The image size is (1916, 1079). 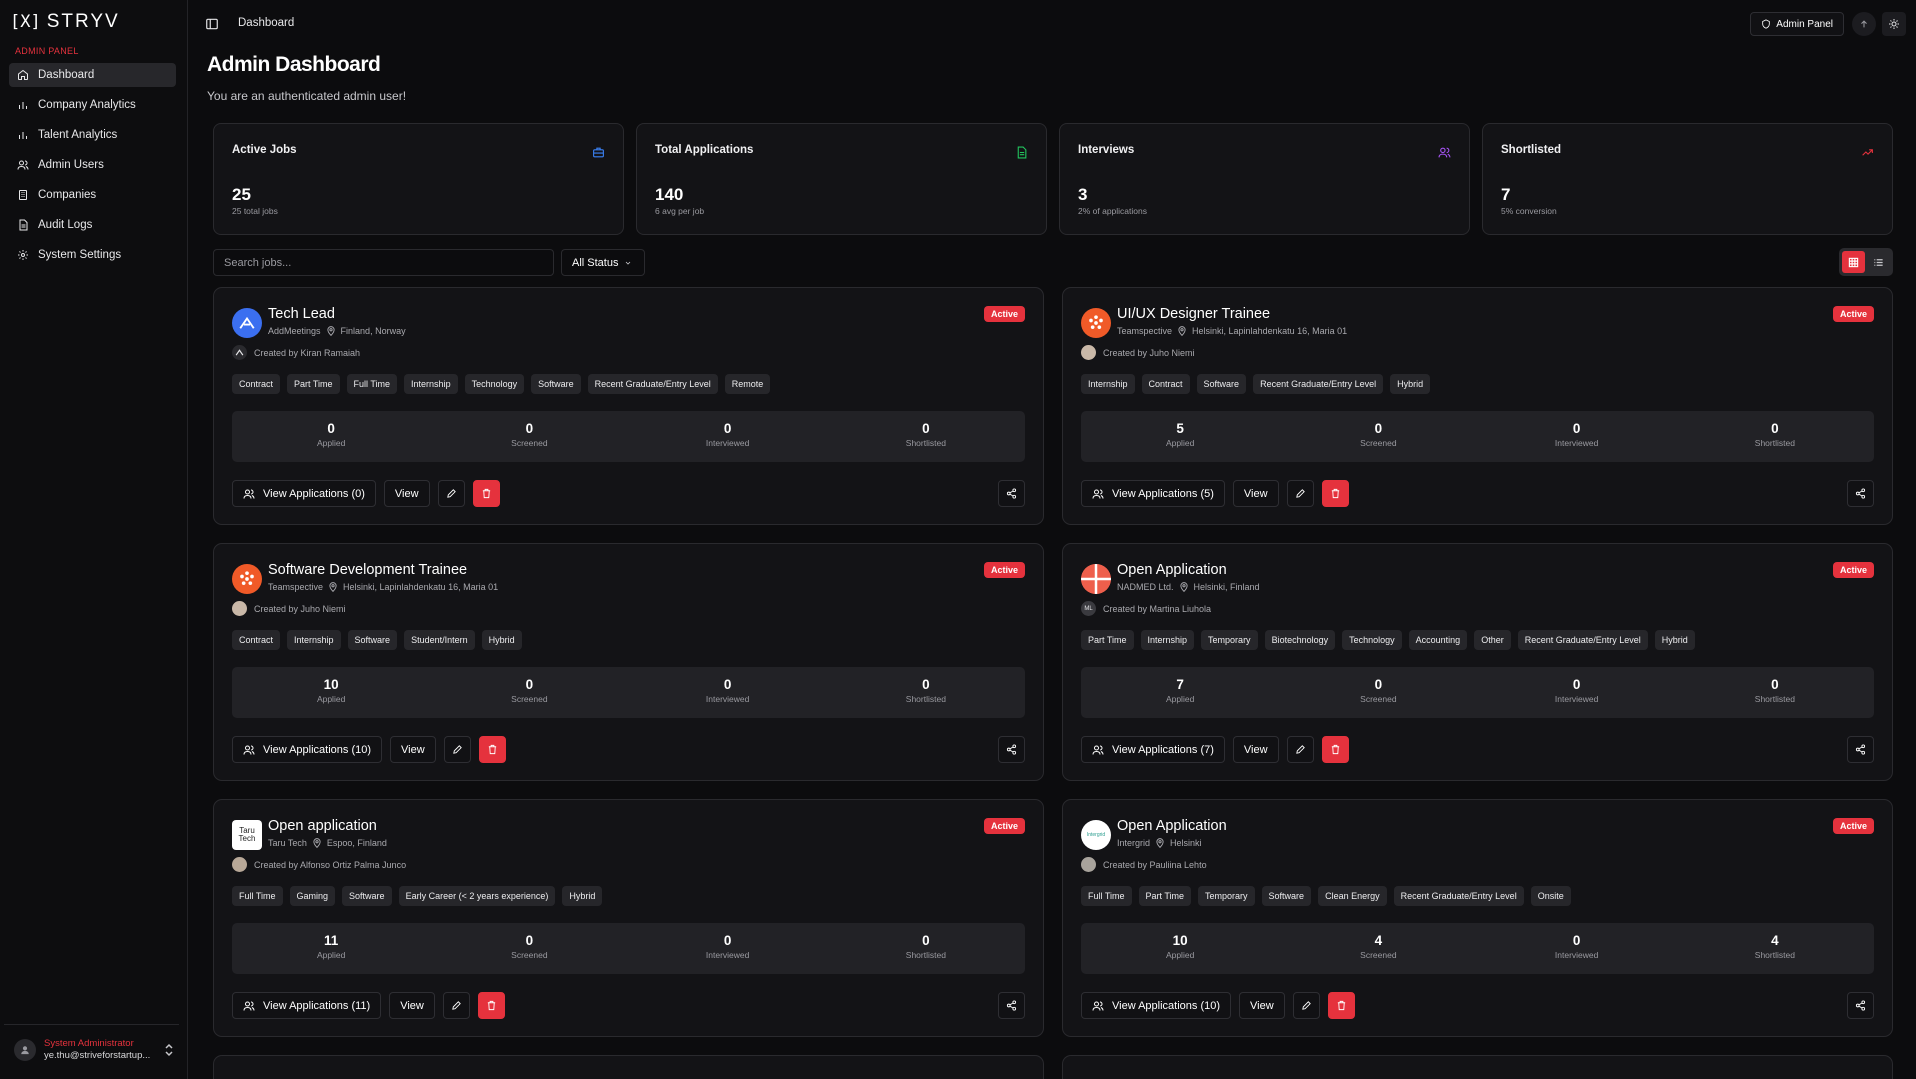 What do you see at coordinates (266, 23) in the screenshot?
I see `breadcrumb: Dashboard` at bounding box center [266, 23].